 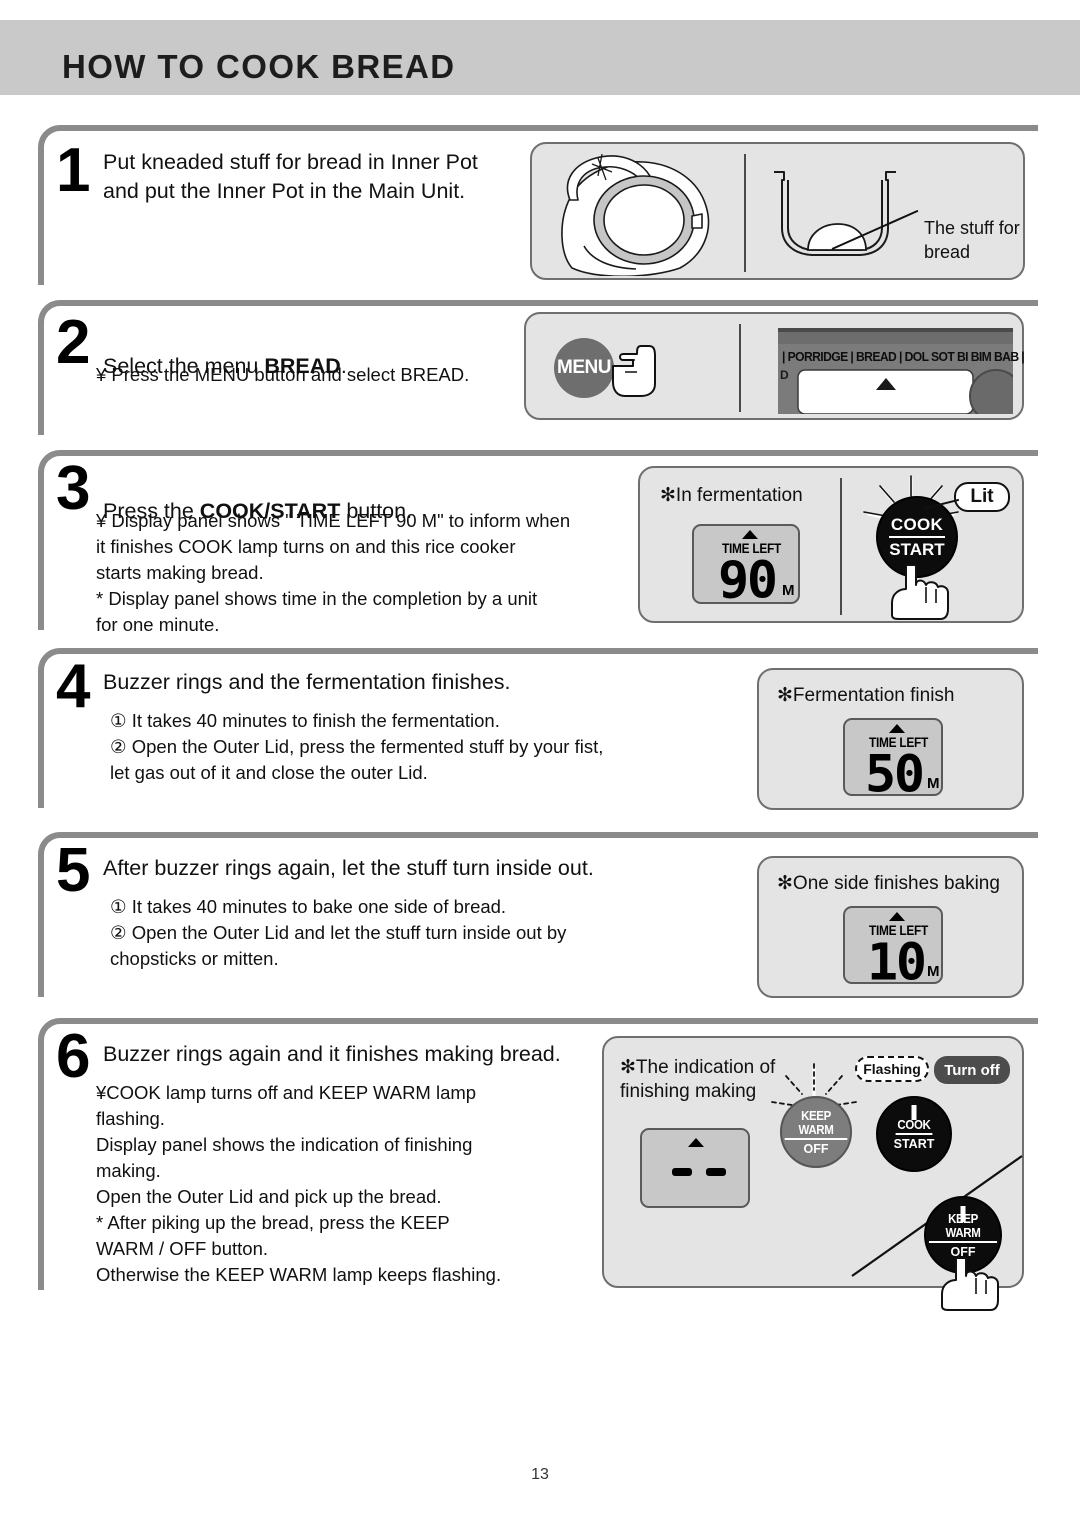 I want to click on pointing-hand-icon, so click(x=634, y=371).